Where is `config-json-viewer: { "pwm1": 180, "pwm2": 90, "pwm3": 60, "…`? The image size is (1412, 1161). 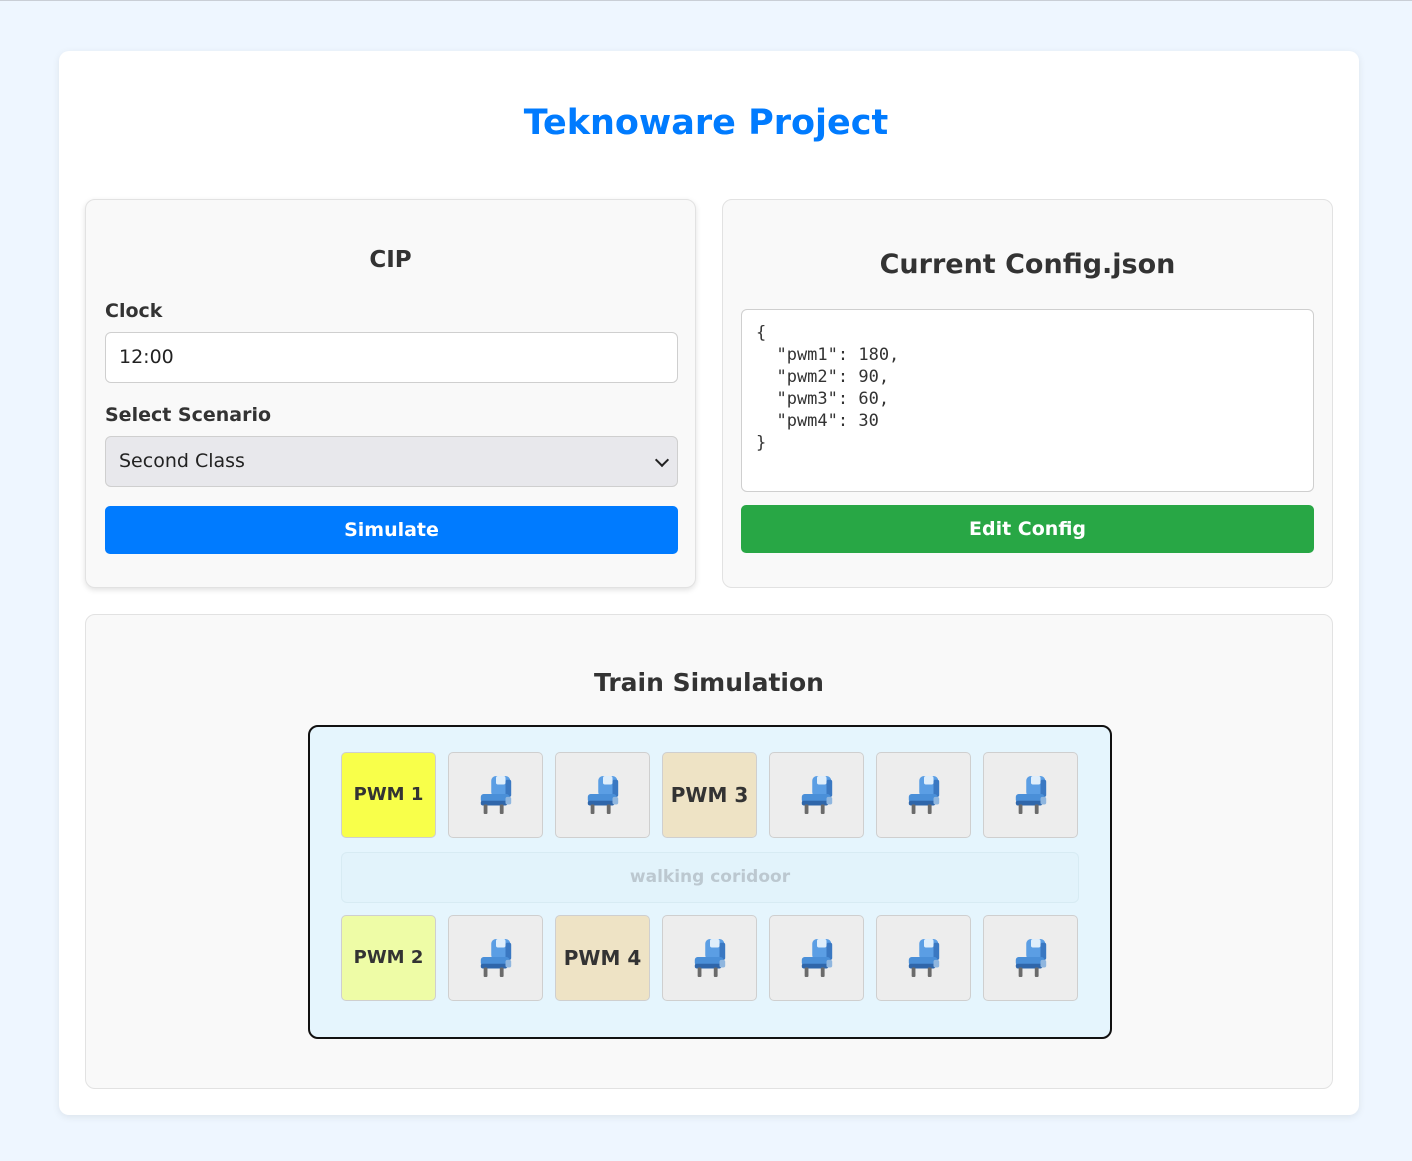
config-json-viewer: { "pwm1": 180, "pwm2": 90, "pwm3": 60, "… is located at coordinates (1027, 400).